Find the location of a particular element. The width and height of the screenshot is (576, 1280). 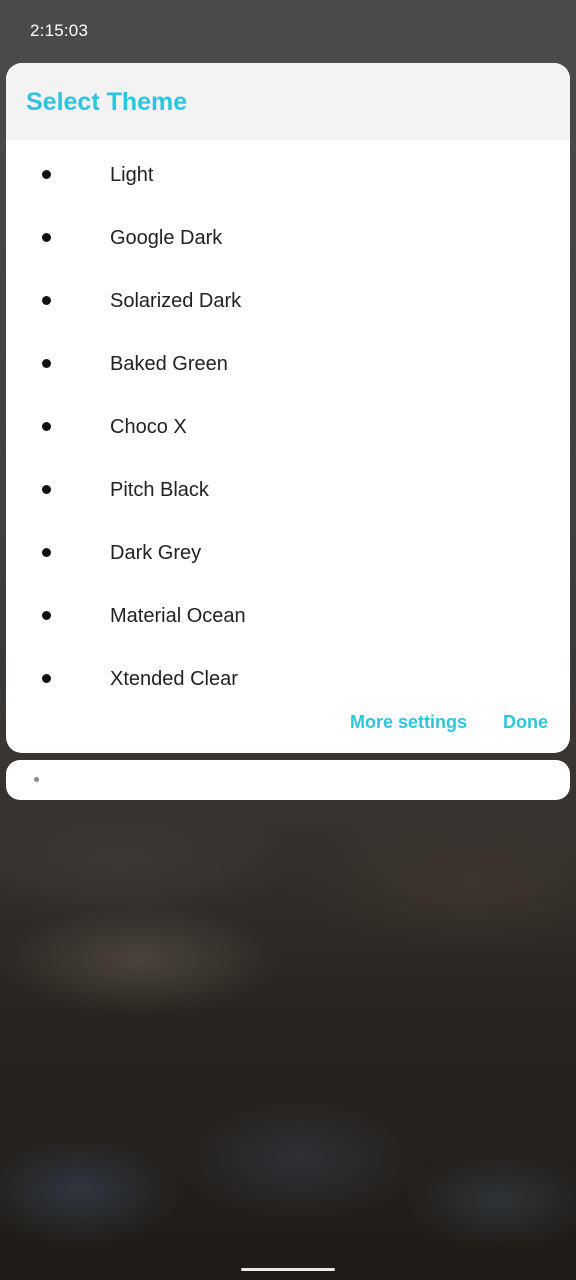

theme-label: Pitch Black is located at coordinates (159, 490).